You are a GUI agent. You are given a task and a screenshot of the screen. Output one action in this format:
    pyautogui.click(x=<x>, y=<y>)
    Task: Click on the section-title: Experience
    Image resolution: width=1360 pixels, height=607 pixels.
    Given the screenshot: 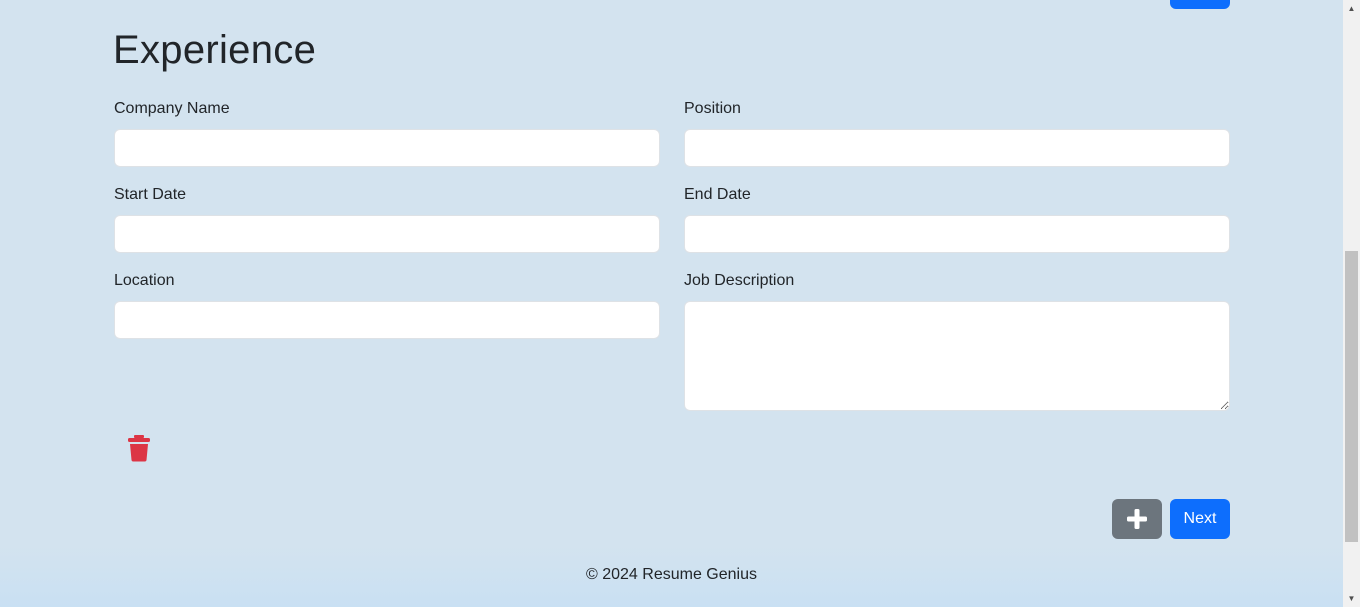 What is the action you would take?
    pyautogui.click(x=215, y=50)
    